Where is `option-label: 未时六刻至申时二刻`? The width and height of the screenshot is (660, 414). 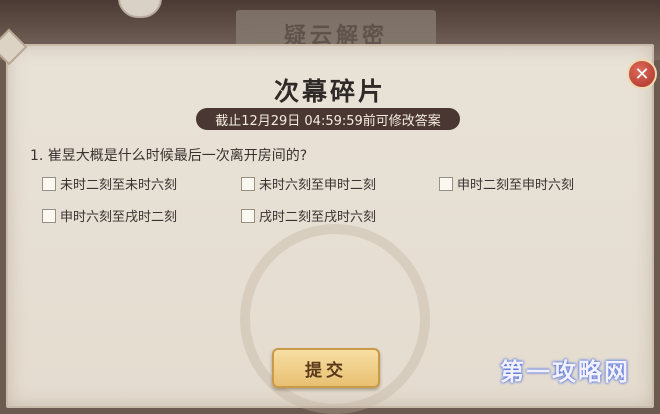
option-label: 未时六刻至申时二刻 is located at coordinates (318, 185).